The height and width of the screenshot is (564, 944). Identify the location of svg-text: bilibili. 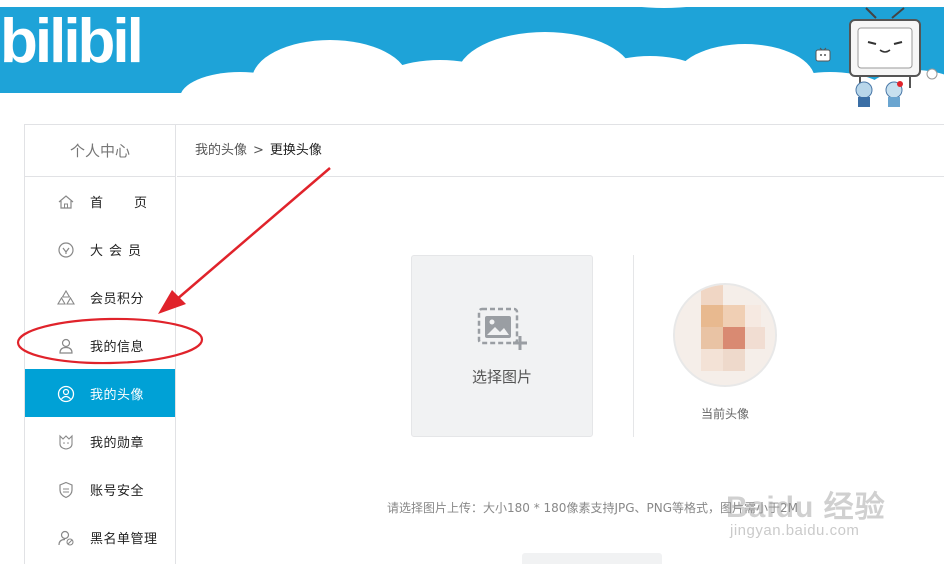
(71, 38).